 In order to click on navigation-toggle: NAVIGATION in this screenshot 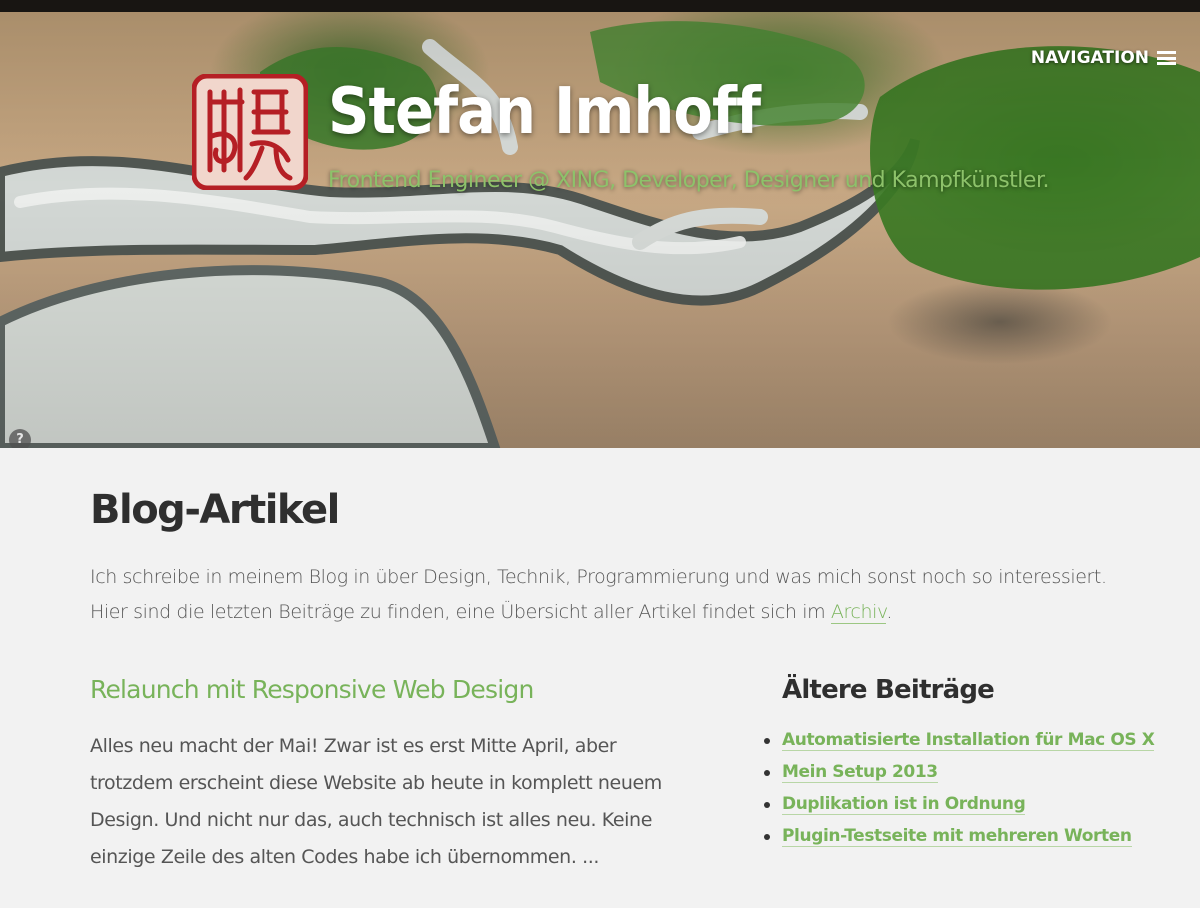, I will do `click(1103, 58)`.